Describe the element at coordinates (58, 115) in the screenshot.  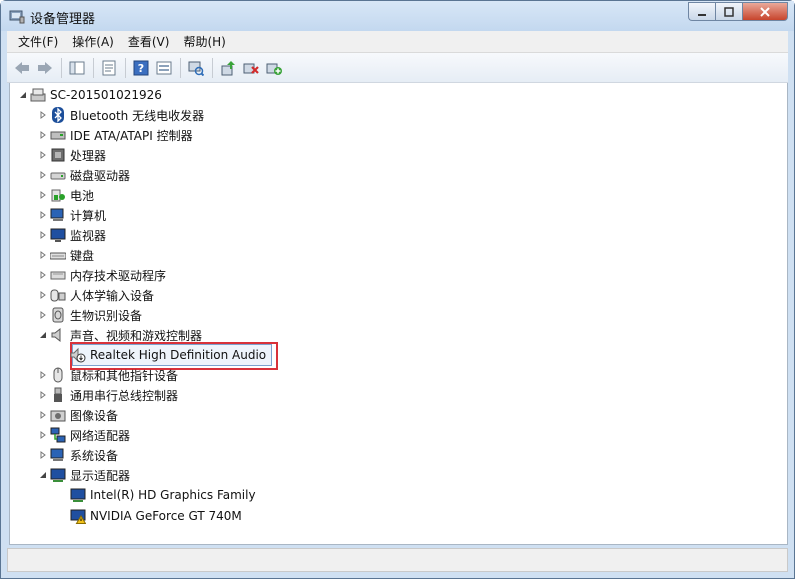
I see `bluetooth-icon` at that location.